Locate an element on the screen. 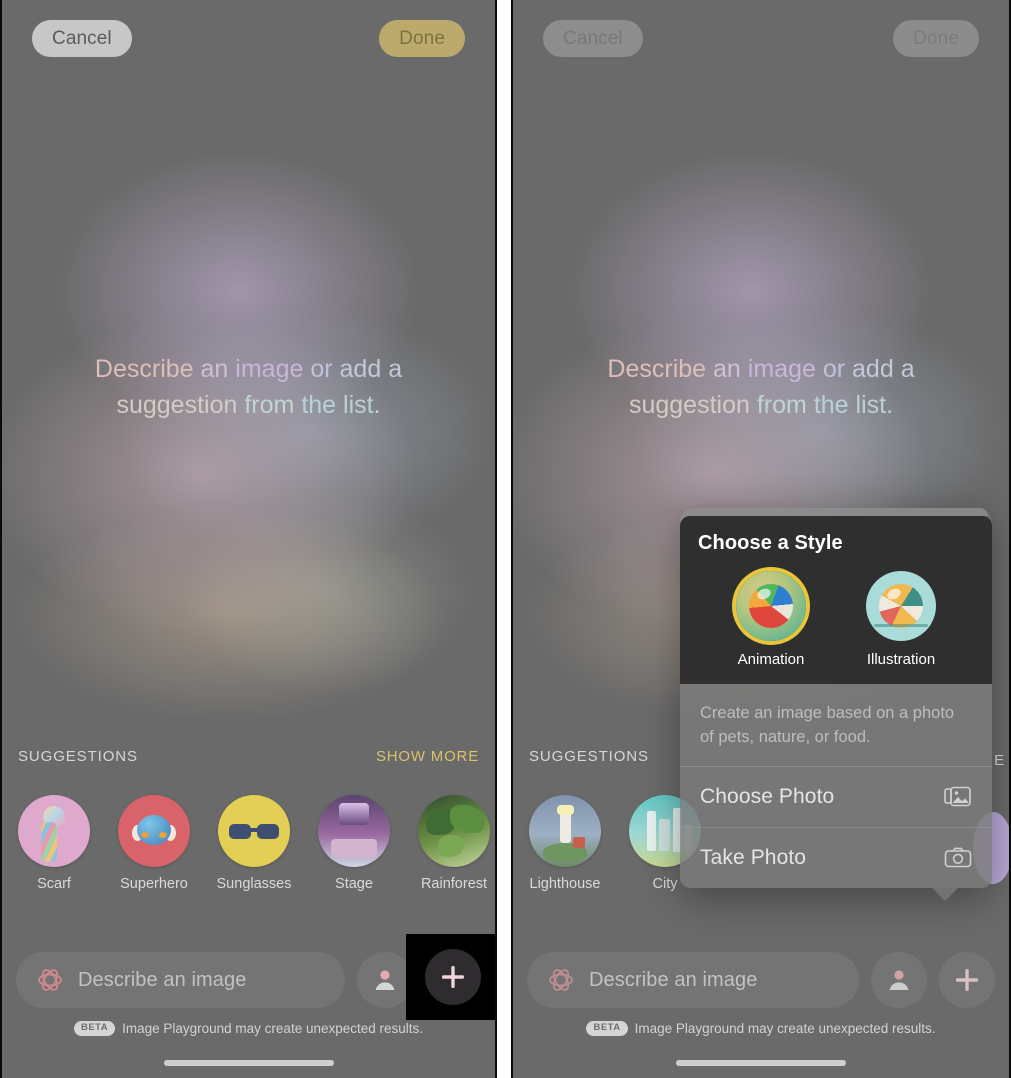 This screenshot has height=1078, width=1011. sparkle-atom-icon-right is located at coordinates (561, 980).